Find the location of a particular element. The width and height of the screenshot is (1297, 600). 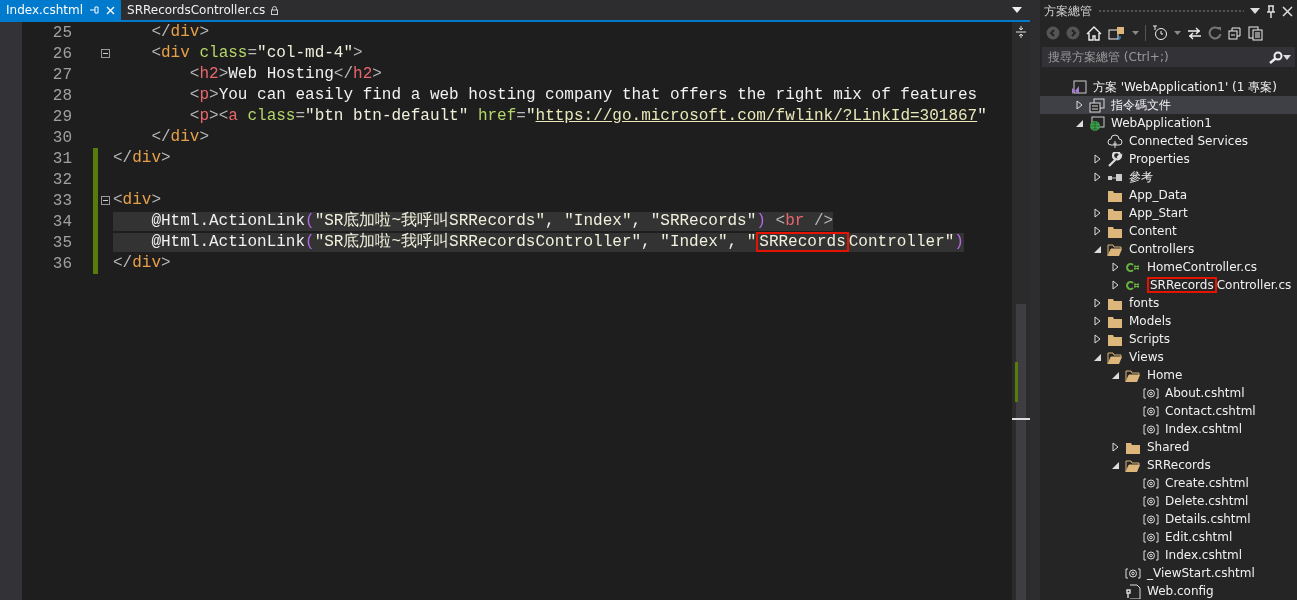

tree-row: Contact.cshtml is located at coordinates (1168, 411).